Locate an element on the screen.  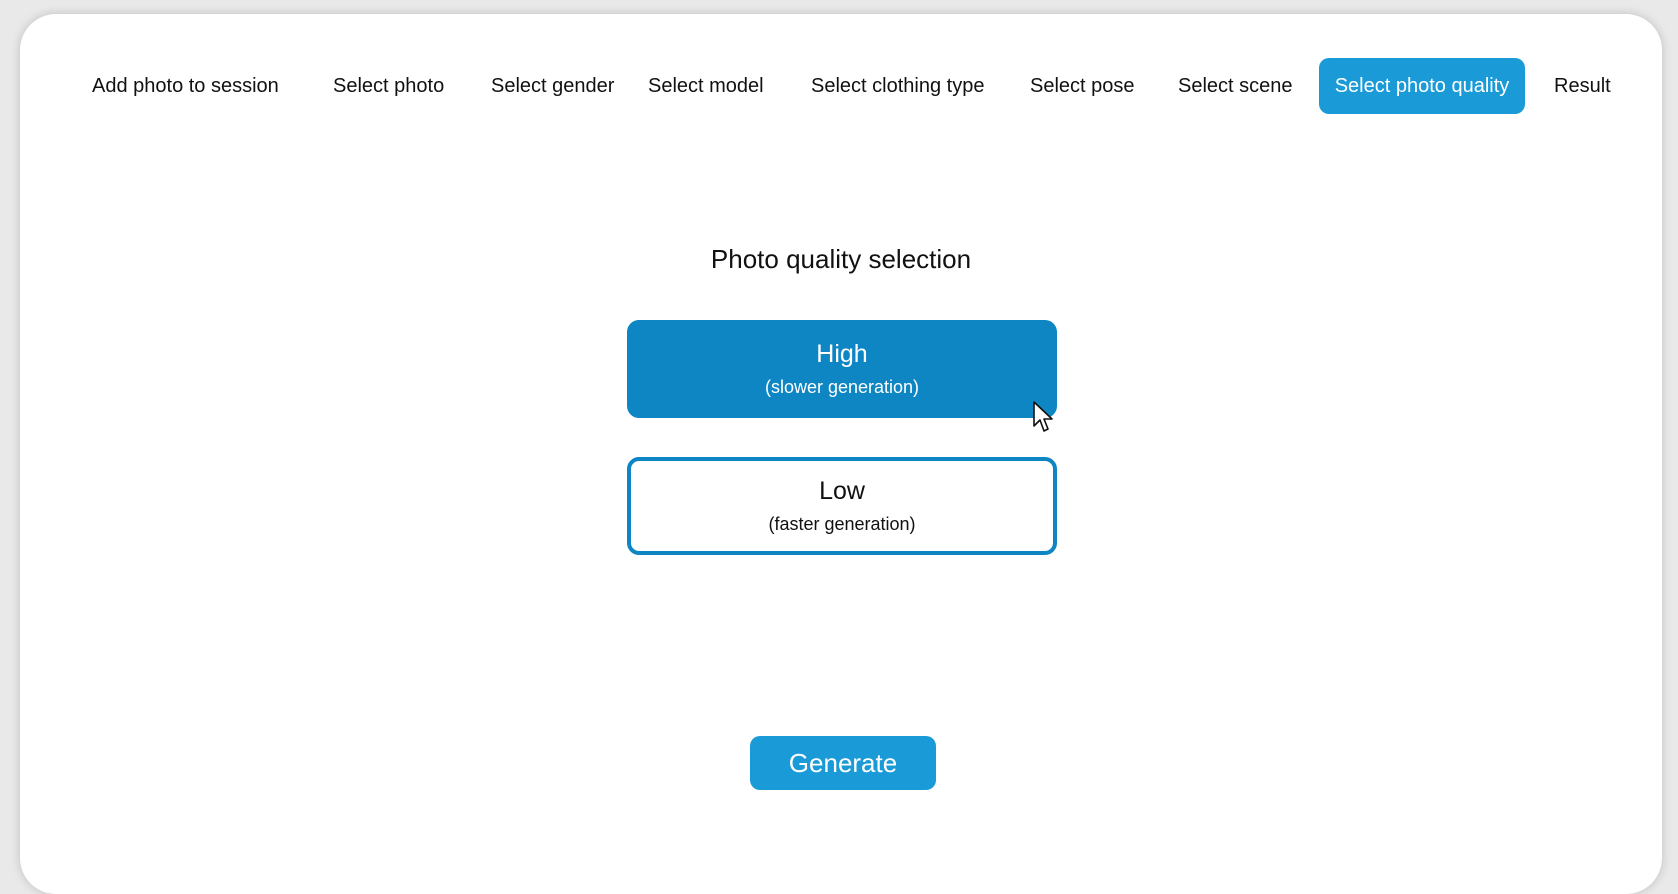
page-title: Photo quality selection is located at coordinates (841, 259).